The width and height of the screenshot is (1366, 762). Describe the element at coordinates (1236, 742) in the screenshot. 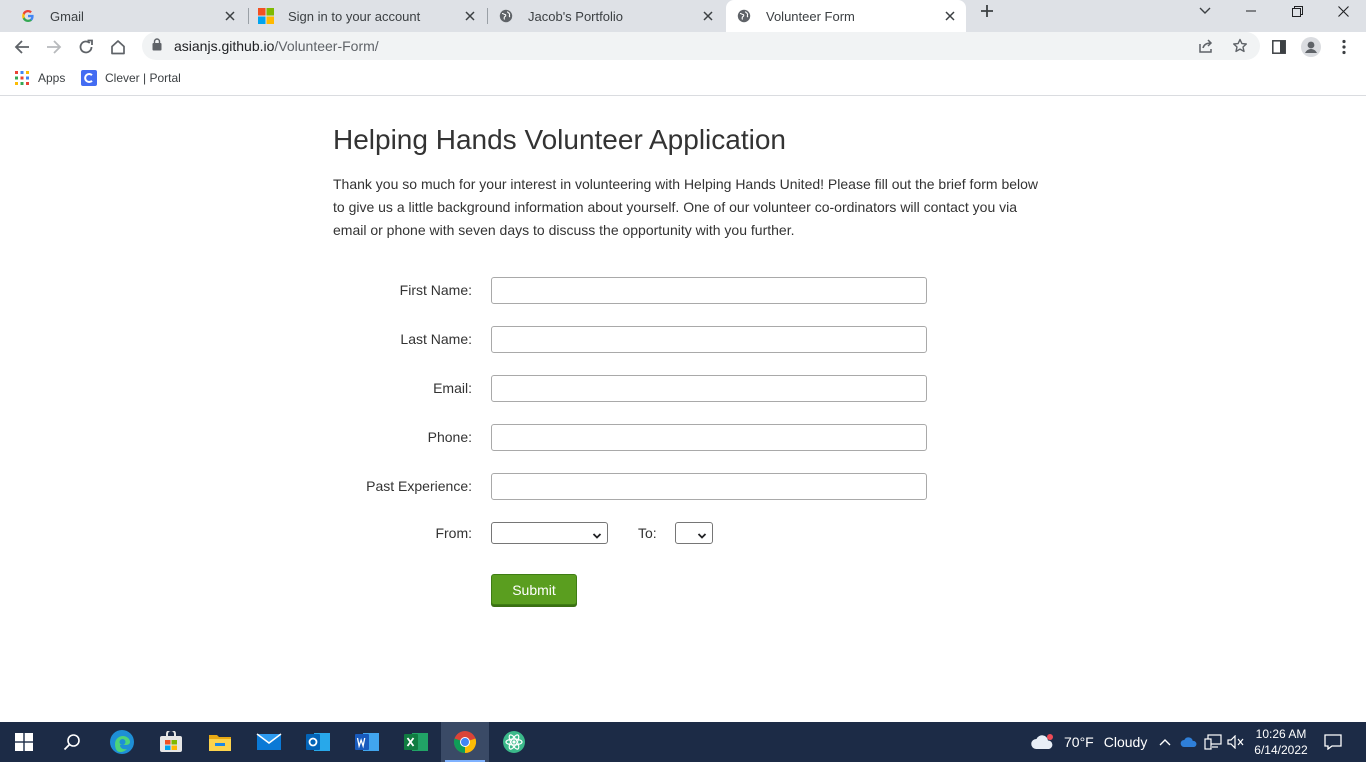

I see `volume-muted-icon` at that location.